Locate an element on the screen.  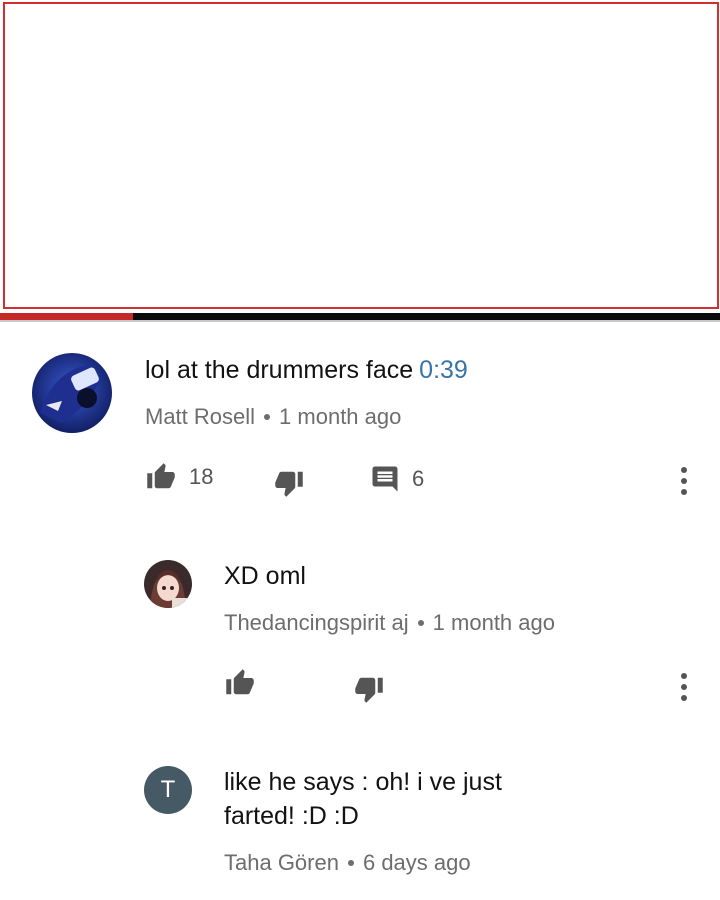
comment-icon is located at coordinates (385, 479).